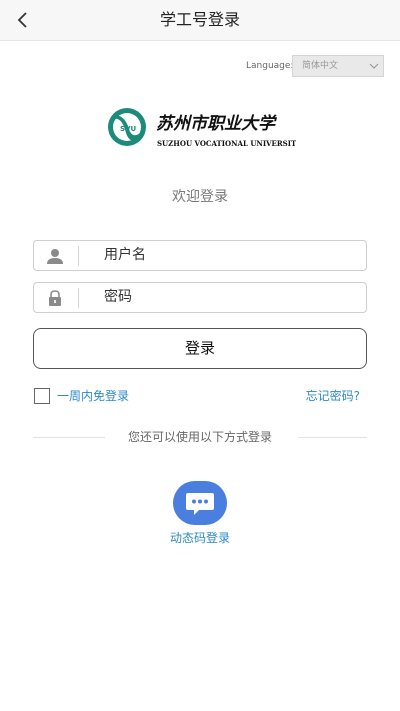  I want to click on remember-label: 一周内免登录, so click(93, 396).